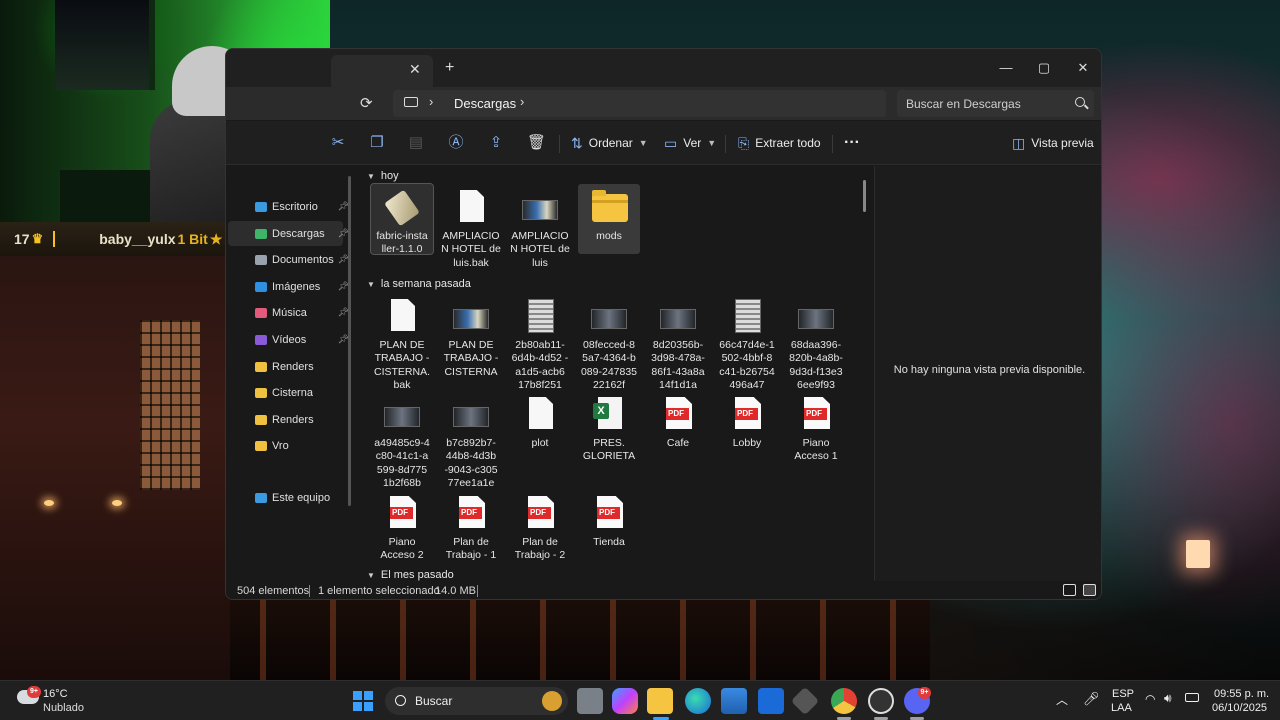 Image resolution: width=1280 pixels, height=720 pixels. Describe the element at coordinates (779, 143) in the screenshot. I see `extract-all-button: ⎘ Extraer todo` at that location.